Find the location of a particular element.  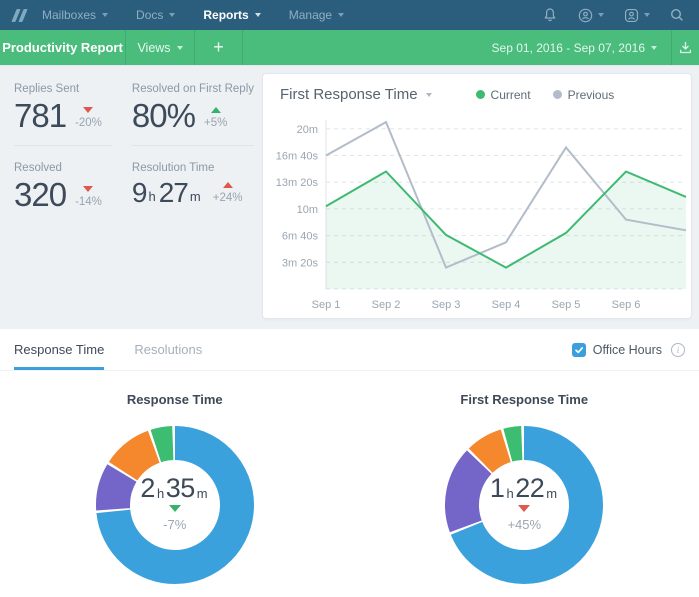

stat-value: 80% is located at coordinates (163, 115).